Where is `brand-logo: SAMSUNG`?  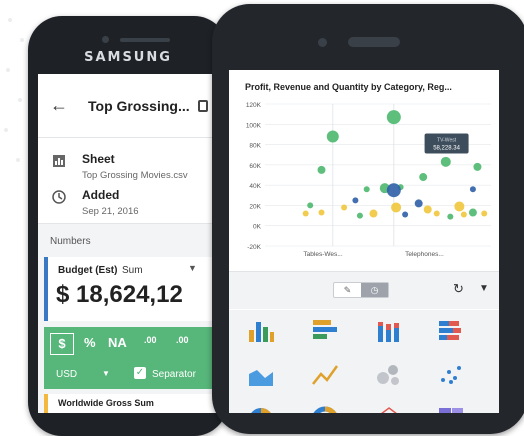 brand-logo: SAMSUNG is located at coordinates (128, 57).